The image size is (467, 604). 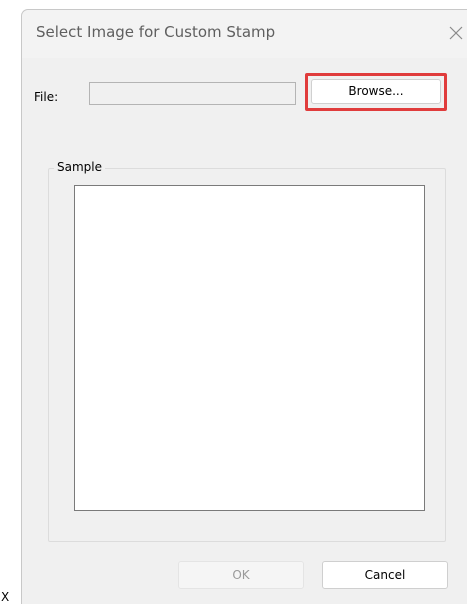 What do you see at coordinates (46, 97) in the screenshot?
I see `file-label: File:` at bounding box center [46, 97].